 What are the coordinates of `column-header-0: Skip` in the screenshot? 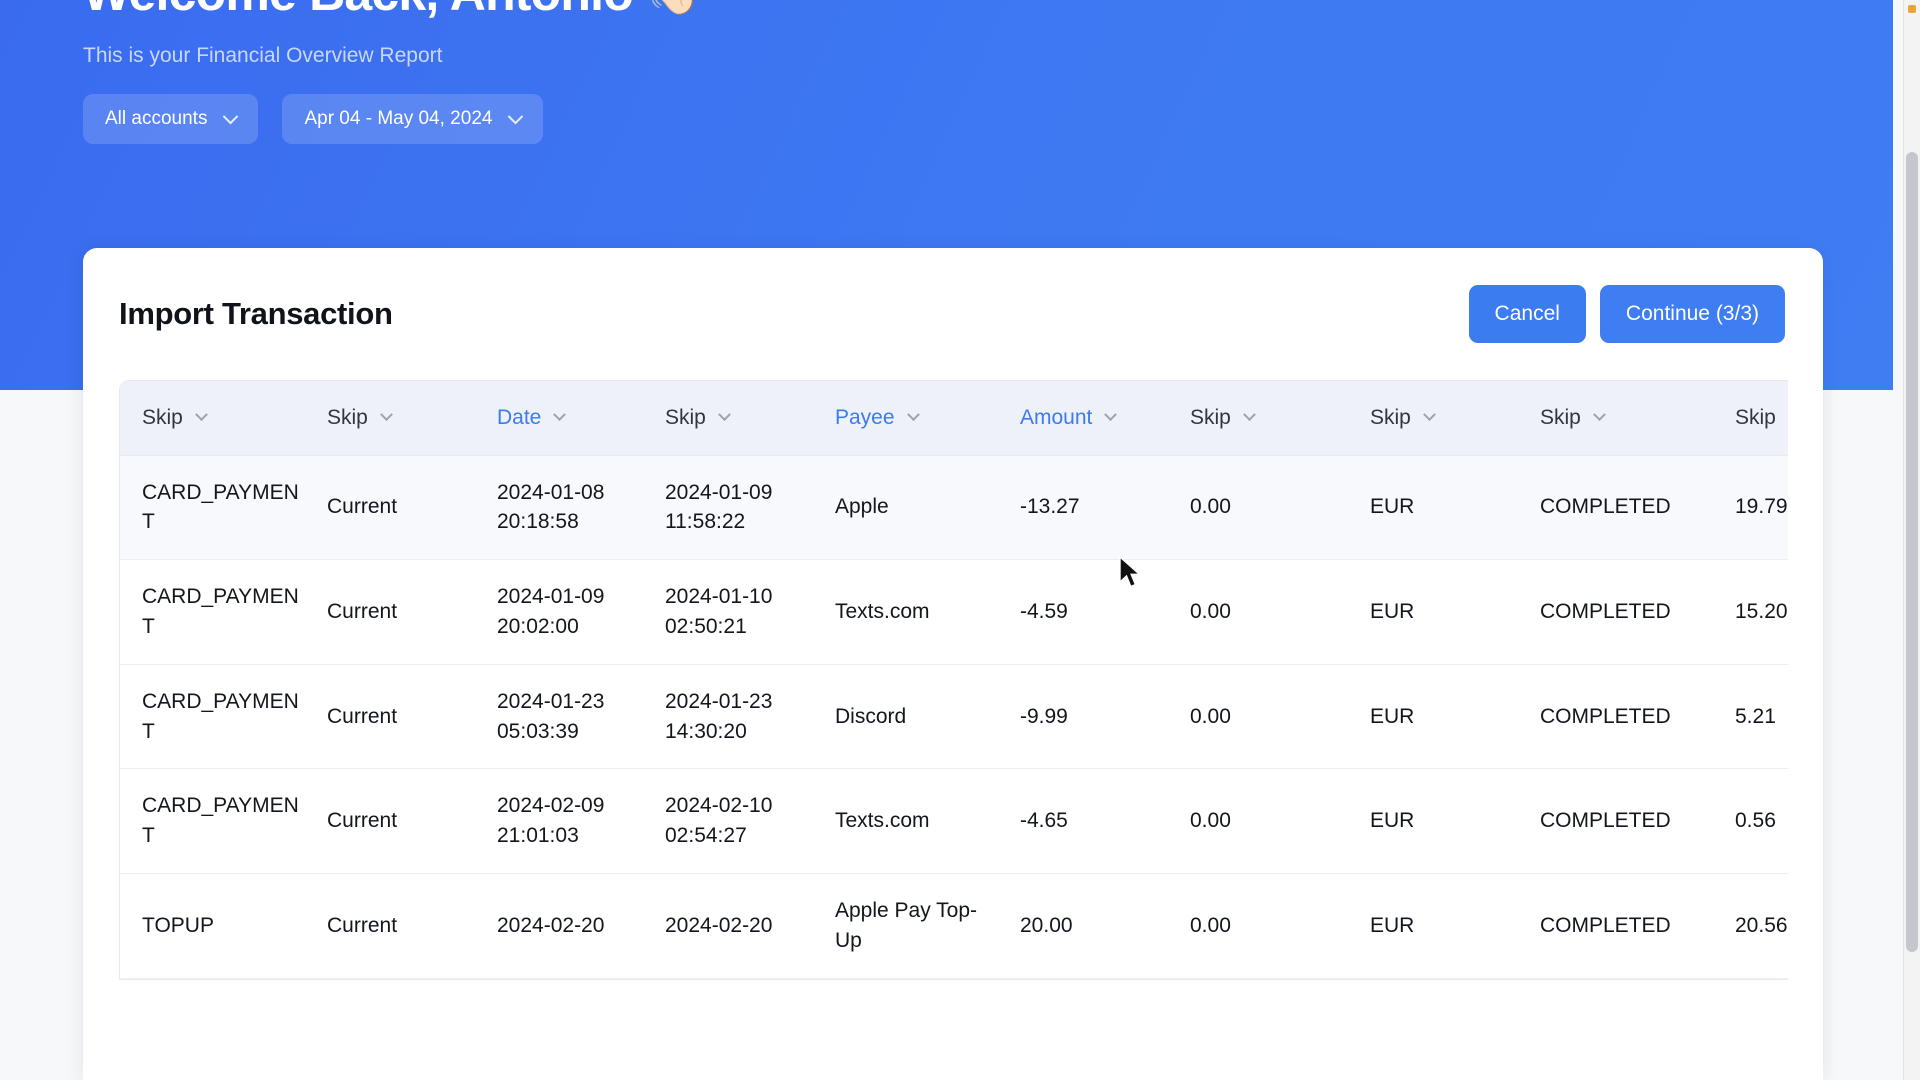 It's located at (212, 418).